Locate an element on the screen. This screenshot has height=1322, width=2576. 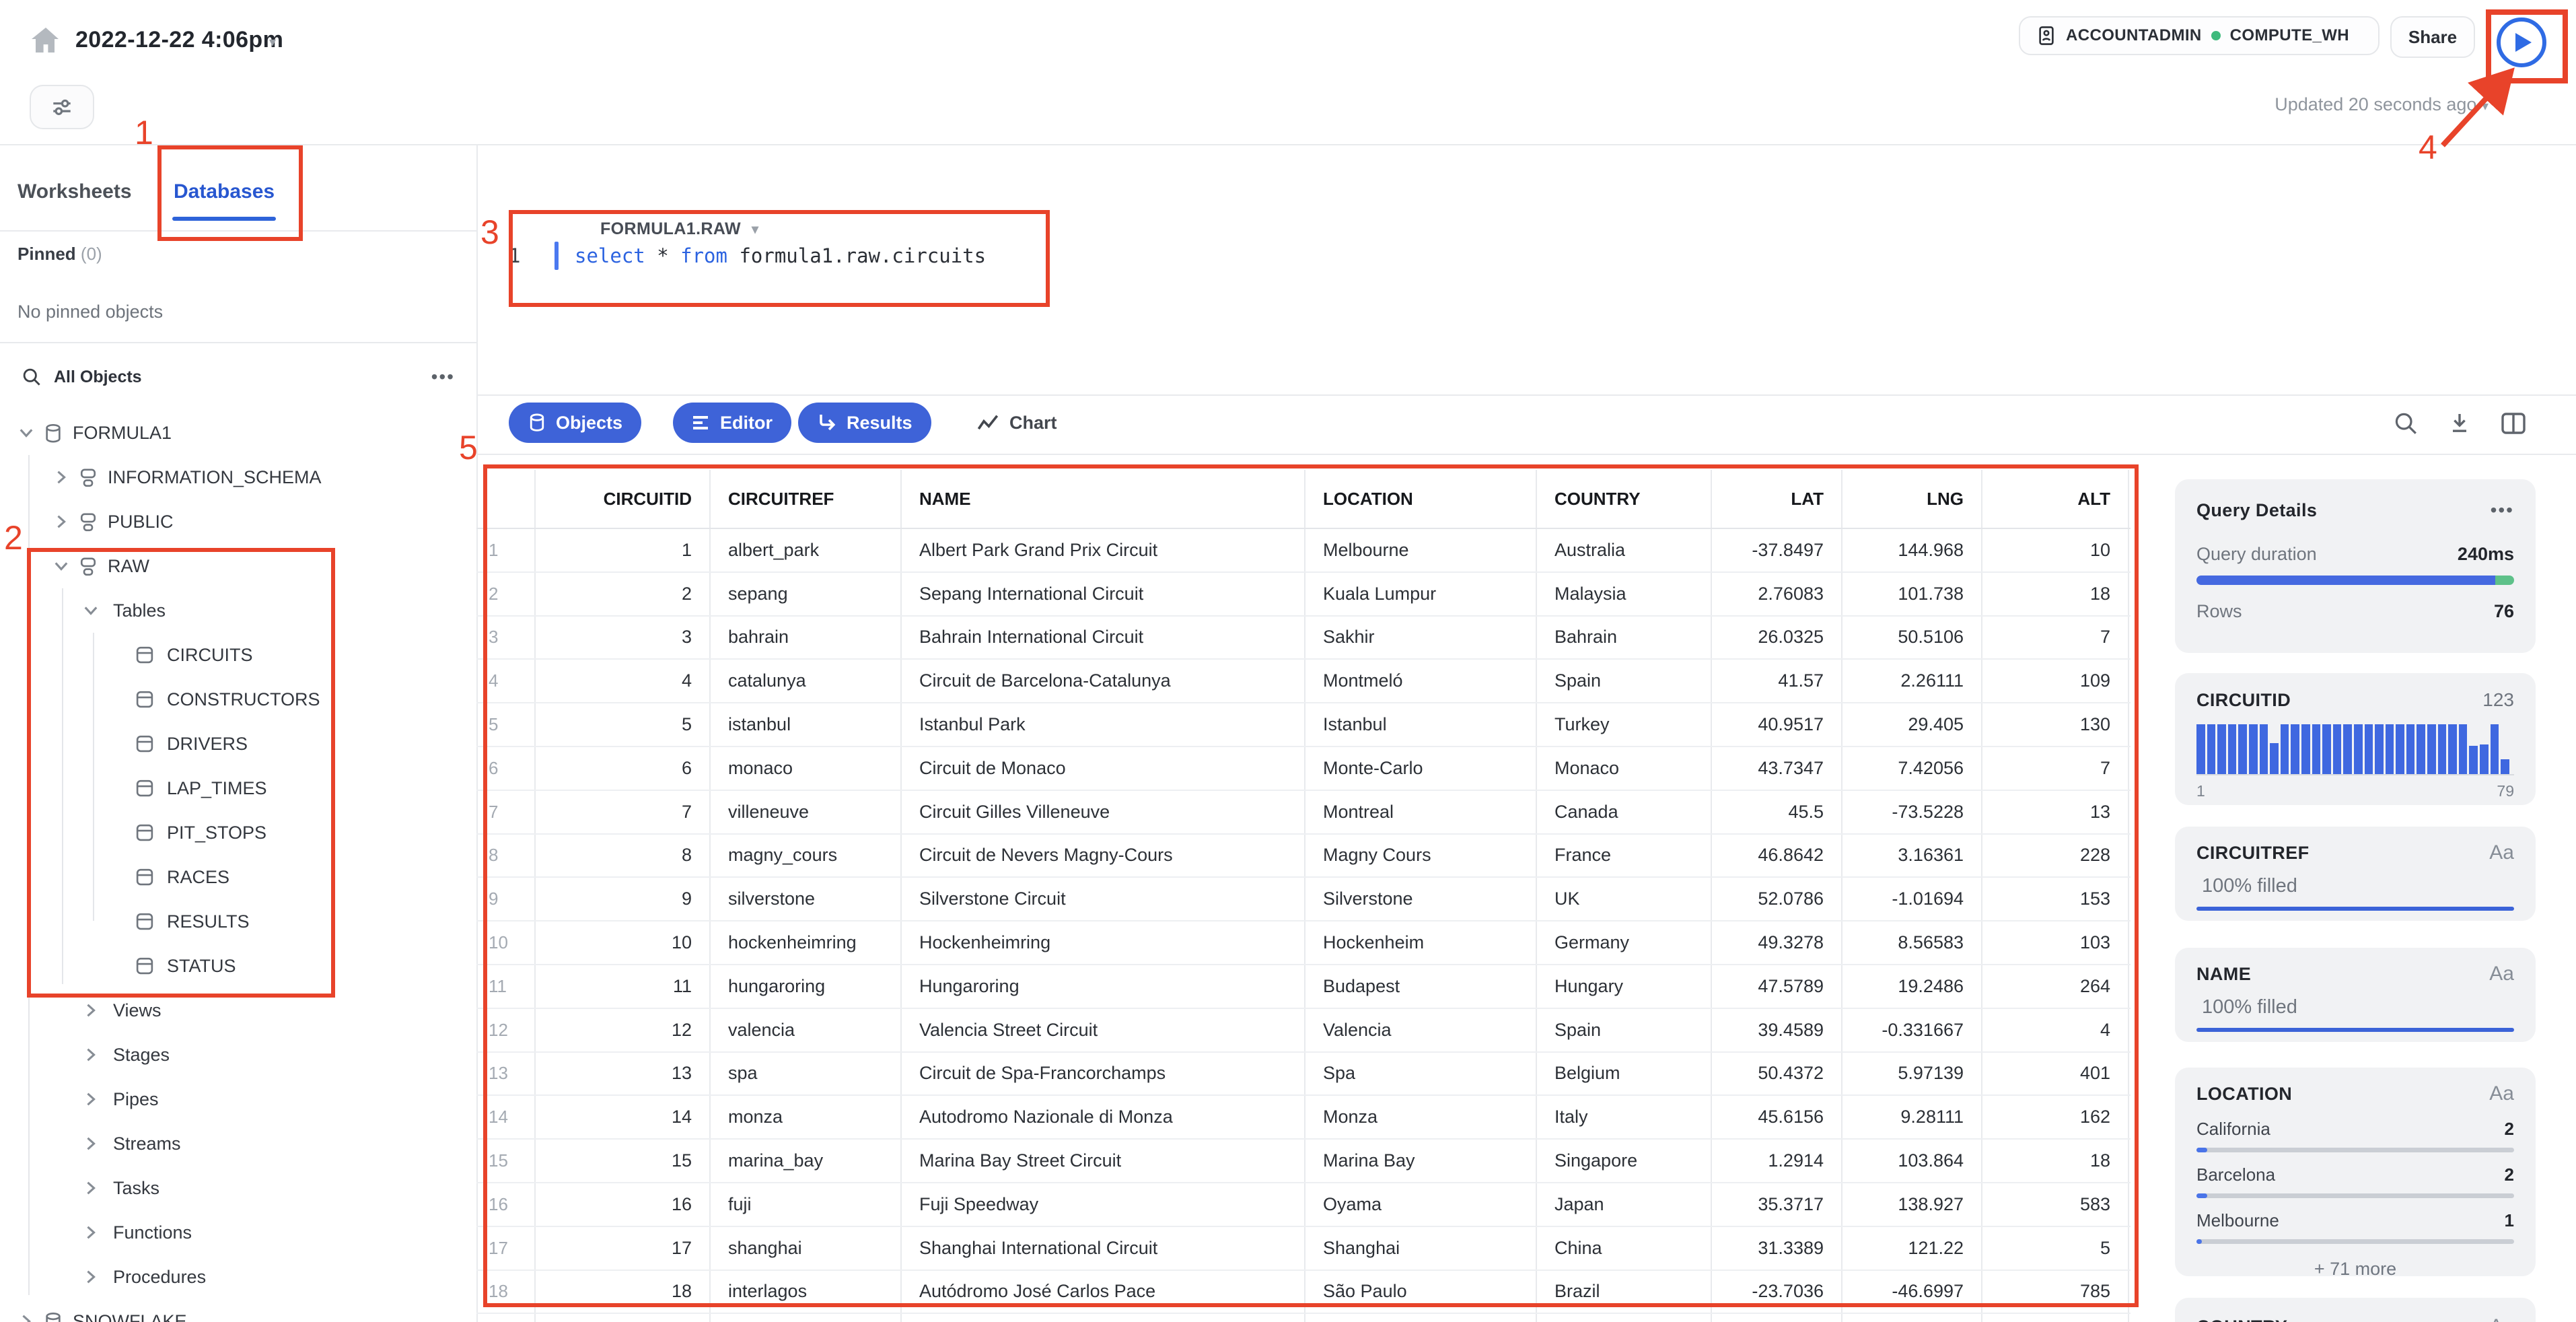
tab-objects: Objects is located at coordinates (575, 423).